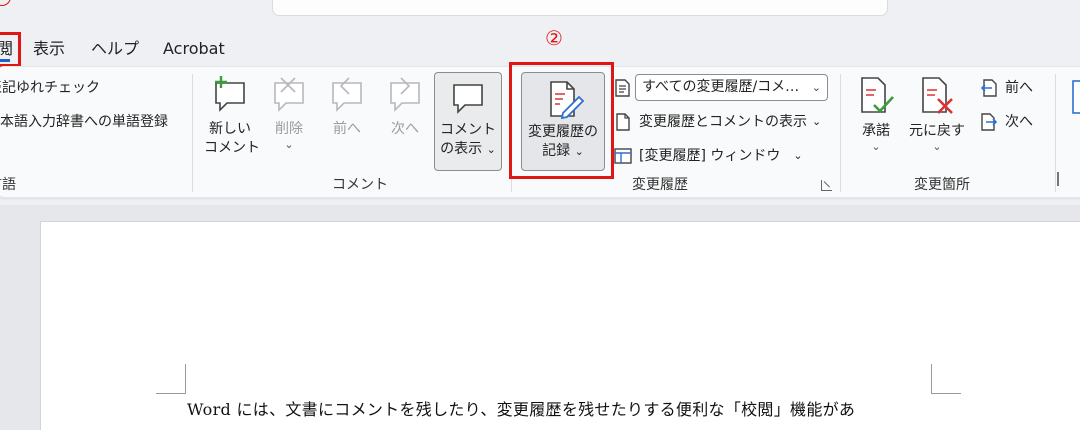 The height and width of the screenshot is (430, 1080). I want to click on margin-crop-mark-left, so click(171, 379).